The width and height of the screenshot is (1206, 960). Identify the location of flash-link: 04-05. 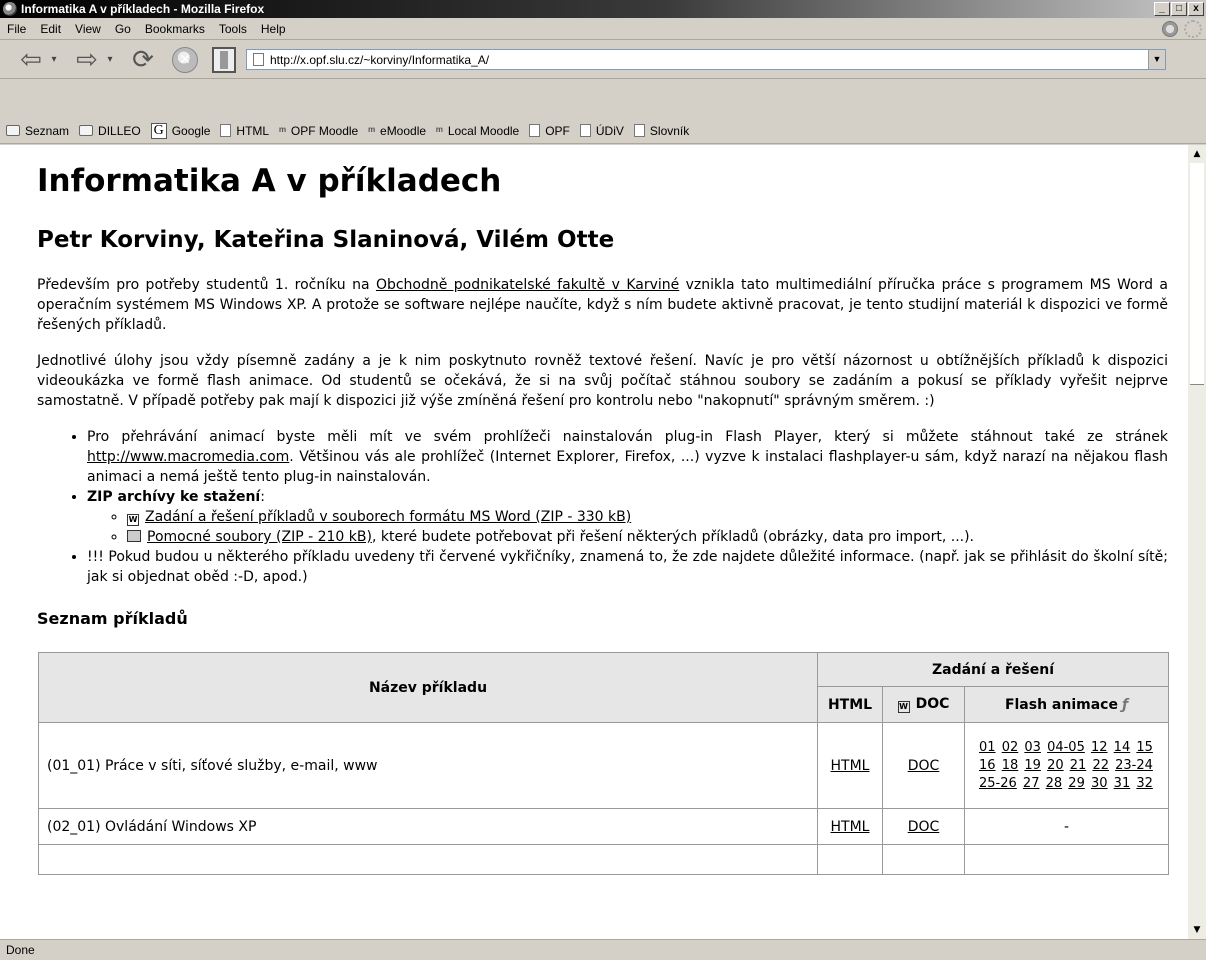
(1066, 747).